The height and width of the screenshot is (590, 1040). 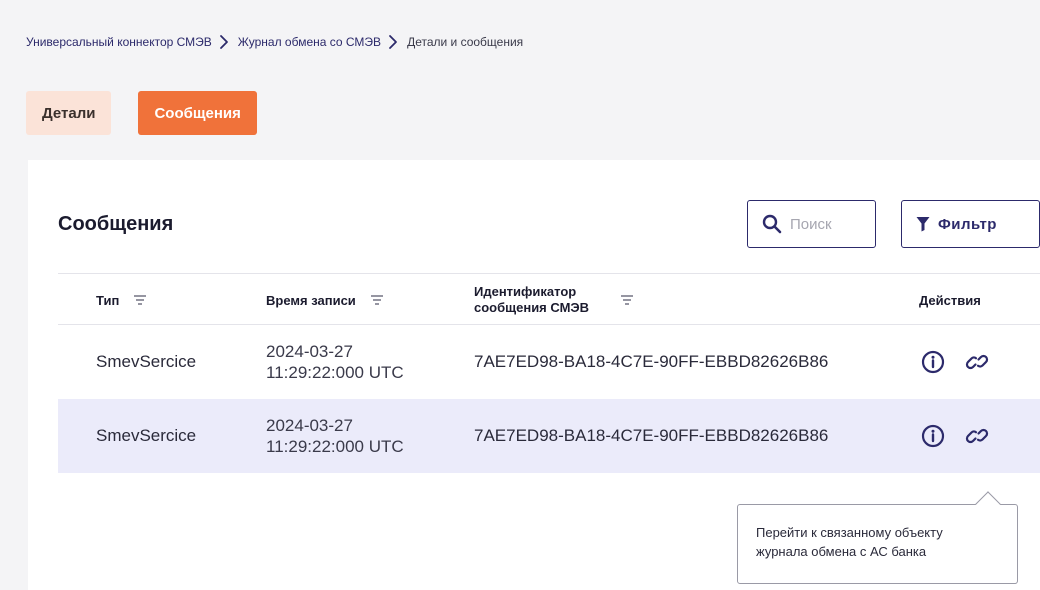 I want to click on filter-button: Фильтр, so click(x=970, y=224).